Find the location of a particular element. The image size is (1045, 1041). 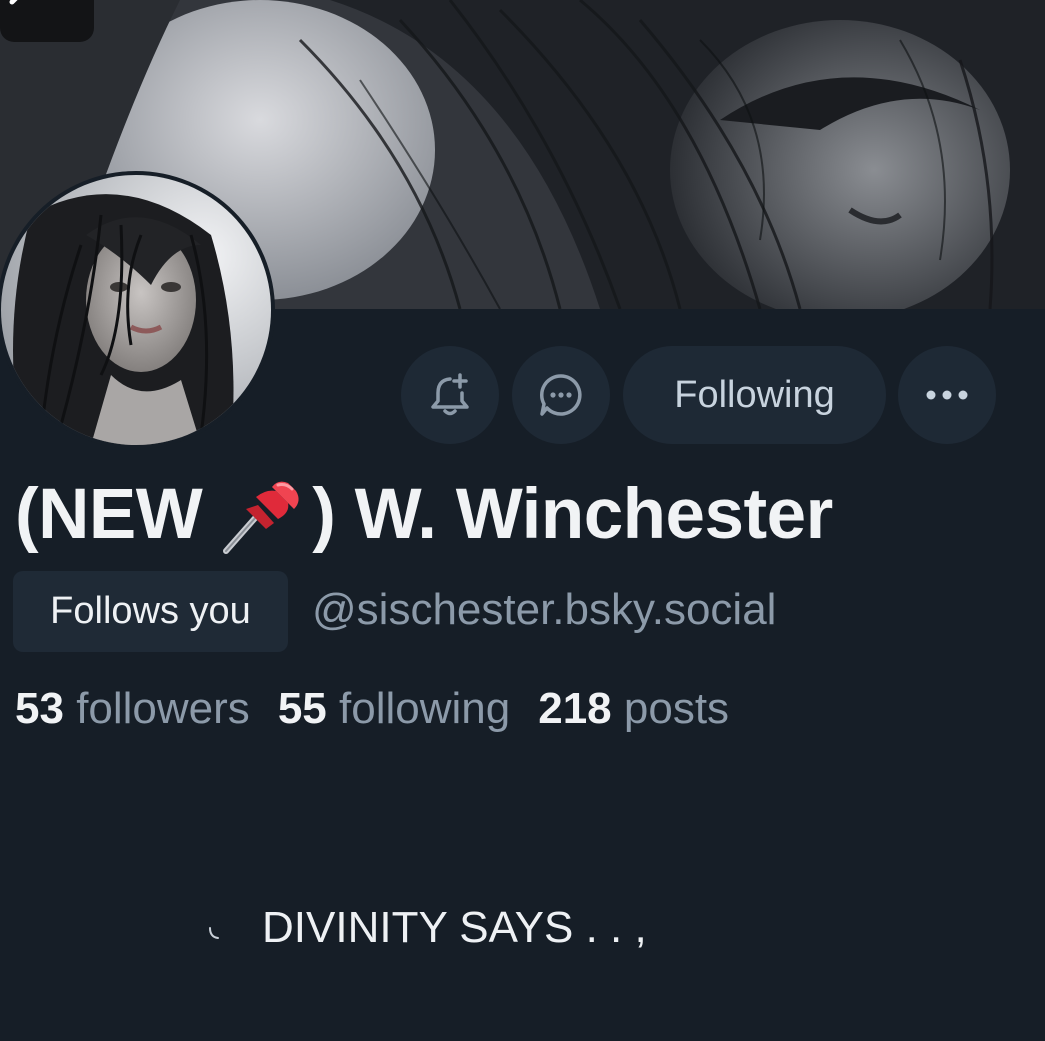

more-options-button is located at coordinates (947, 395).